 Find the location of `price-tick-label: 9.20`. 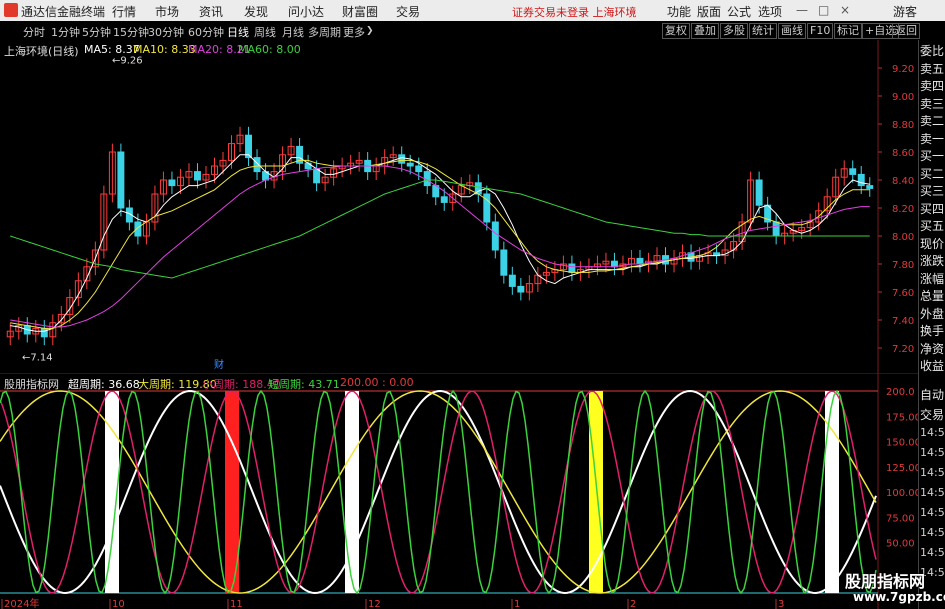

price-tick-label: 9.20 is located at coordinates (903, 69).